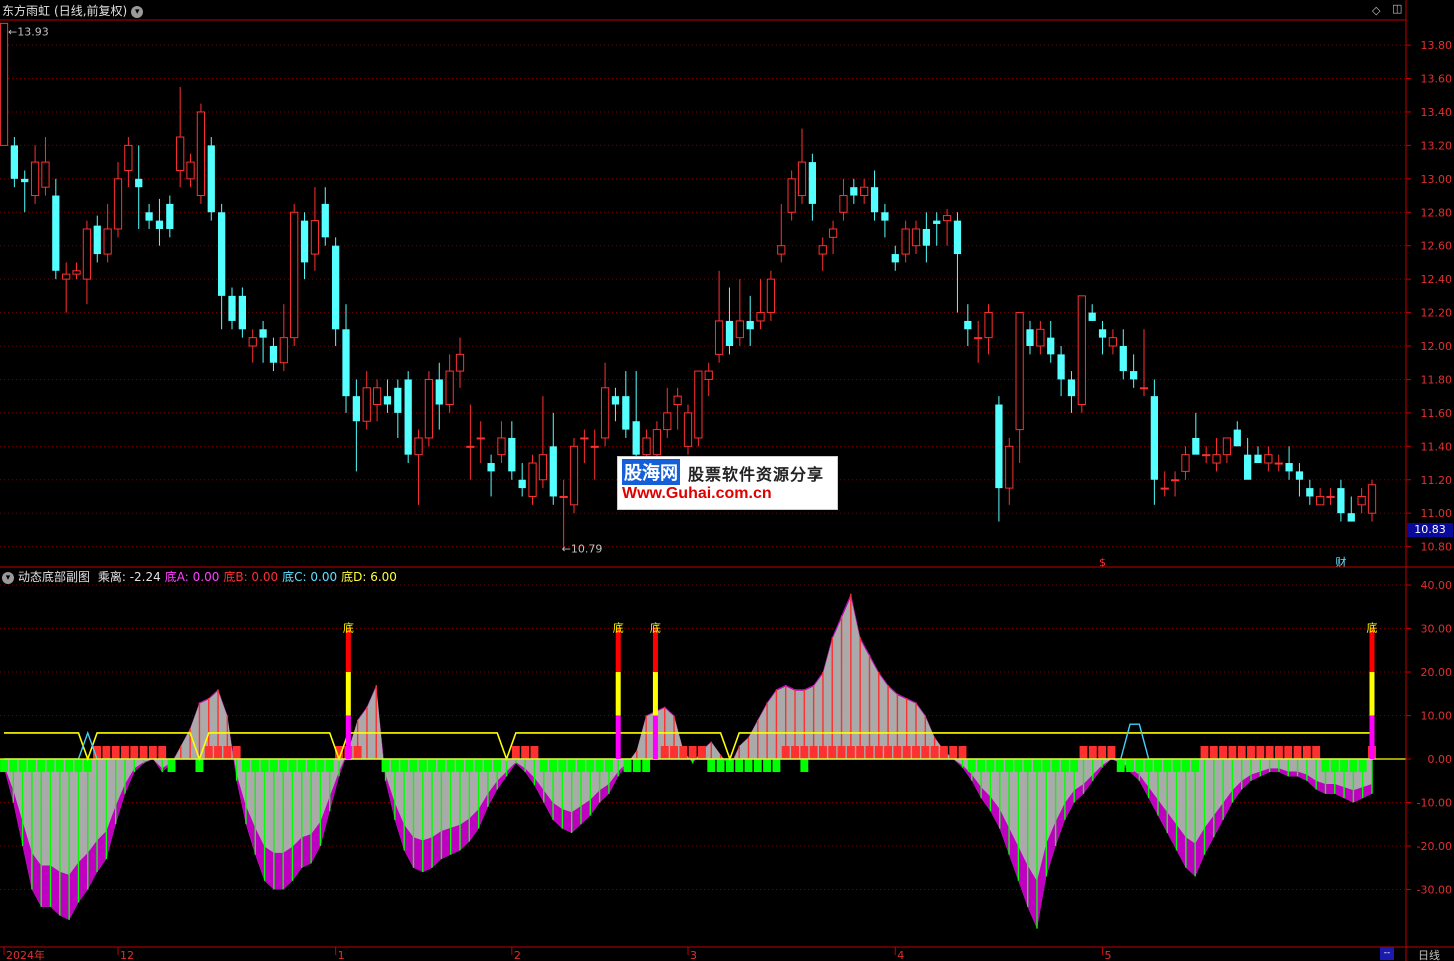 The height and width of the screenshot is (961, 1454). What do you see at coordinates (1397, 8) in the screenshot?
I see `window-toggle-icon: ◫` at bounding box center [1397, 8].